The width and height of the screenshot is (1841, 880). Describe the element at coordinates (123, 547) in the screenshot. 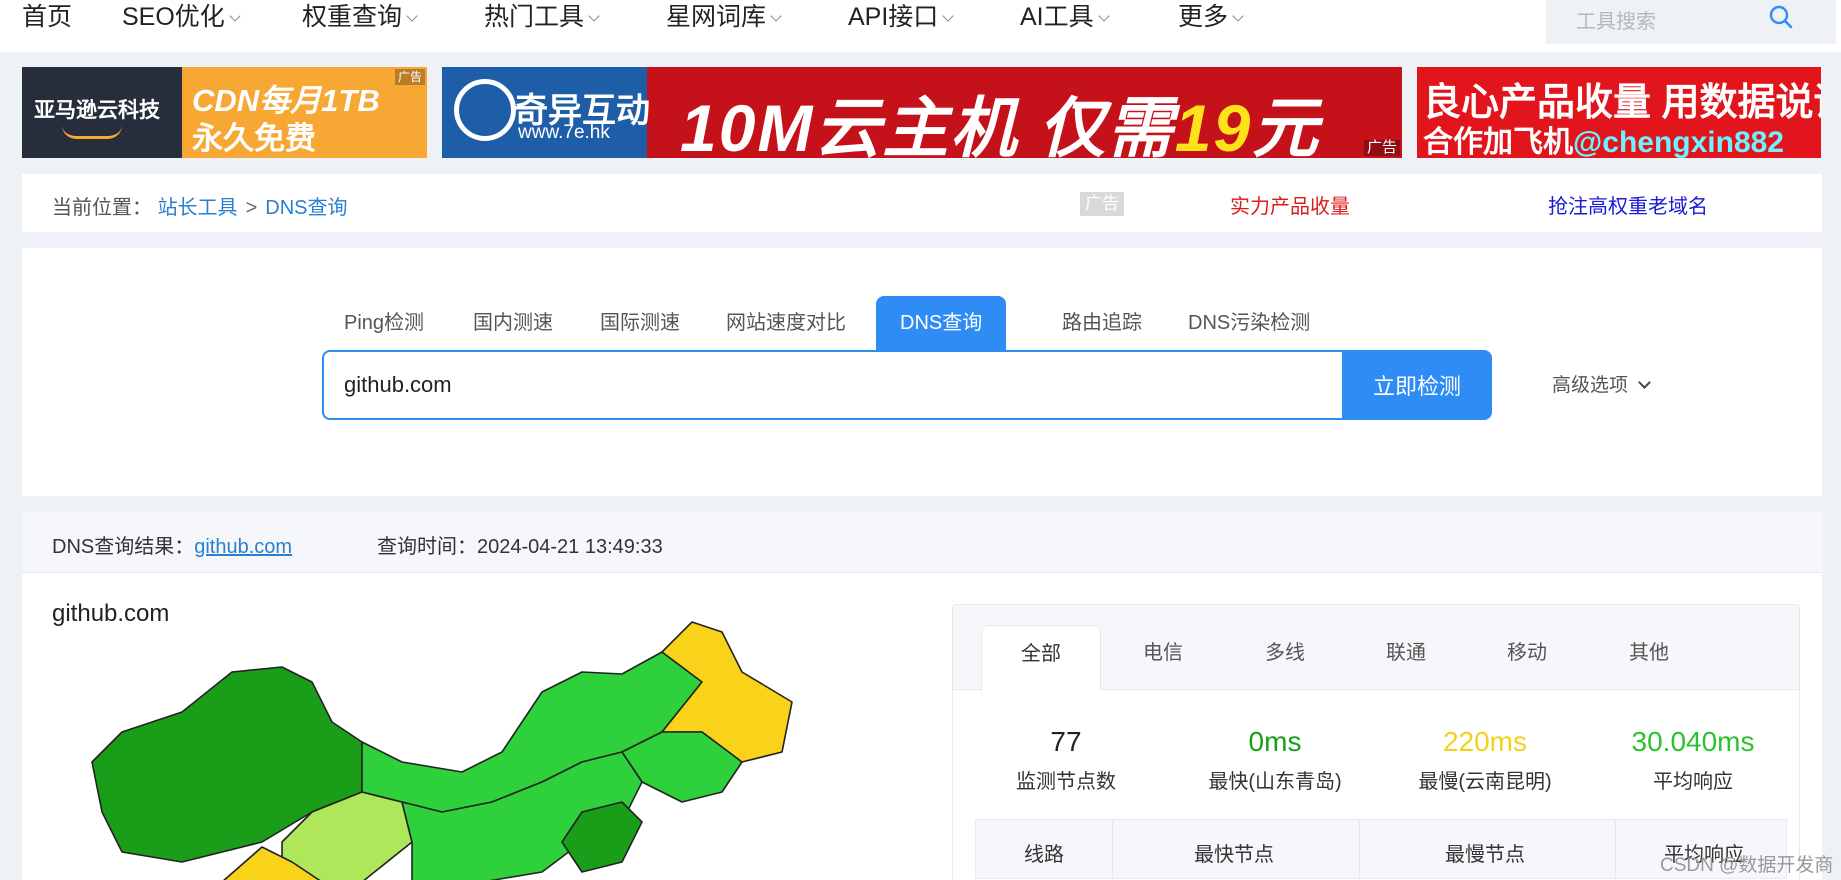

I see `result-label: DNS查询结果：` at that location.